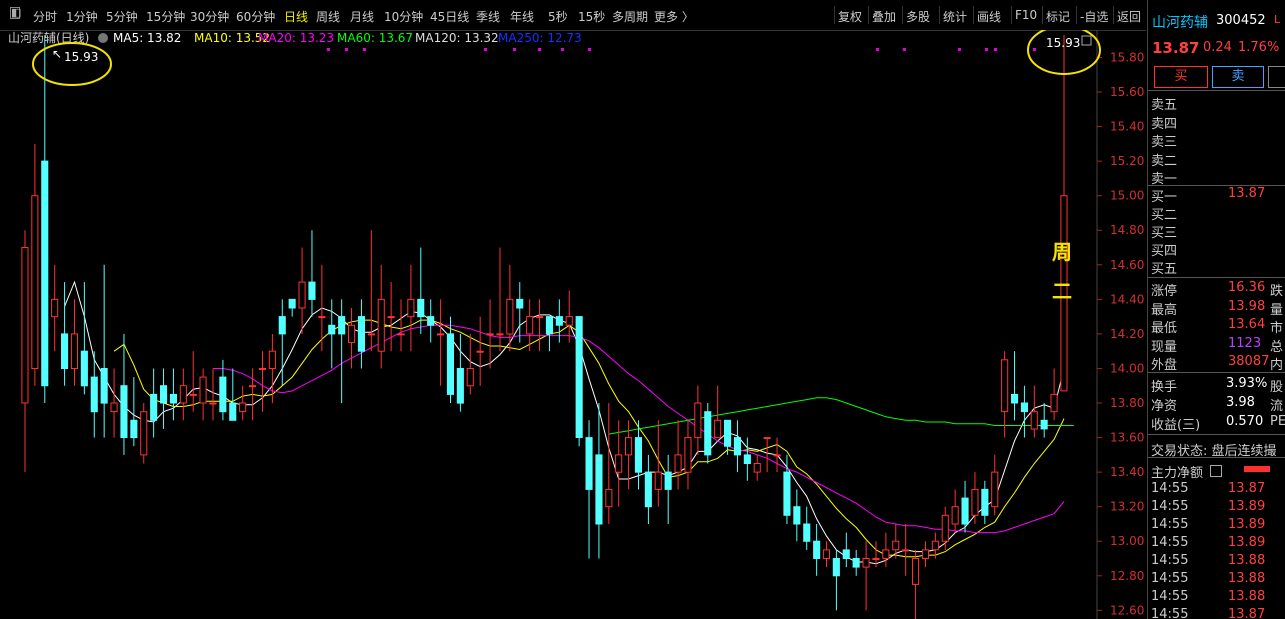  I want to click on list-icon, so click(1216, 471).